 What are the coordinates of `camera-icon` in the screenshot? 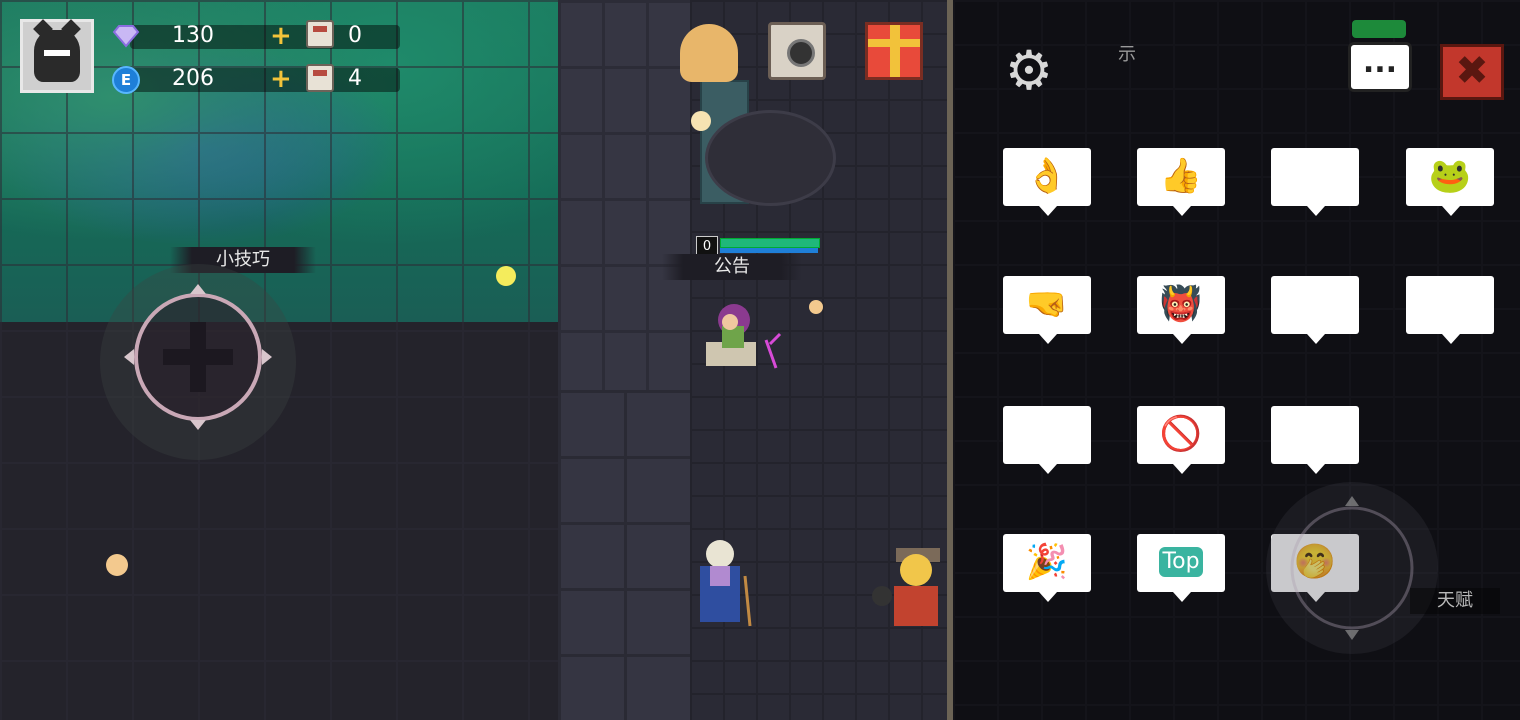 It's located at (797, 51).